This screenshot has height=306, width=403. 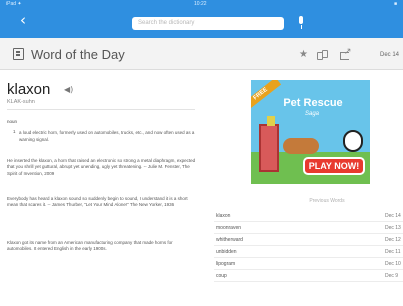 What do you see at coordinates (68, 90) in the screenshot?
I see `audio-speaker-icon: ◀)` at bounding box center [68, 90].